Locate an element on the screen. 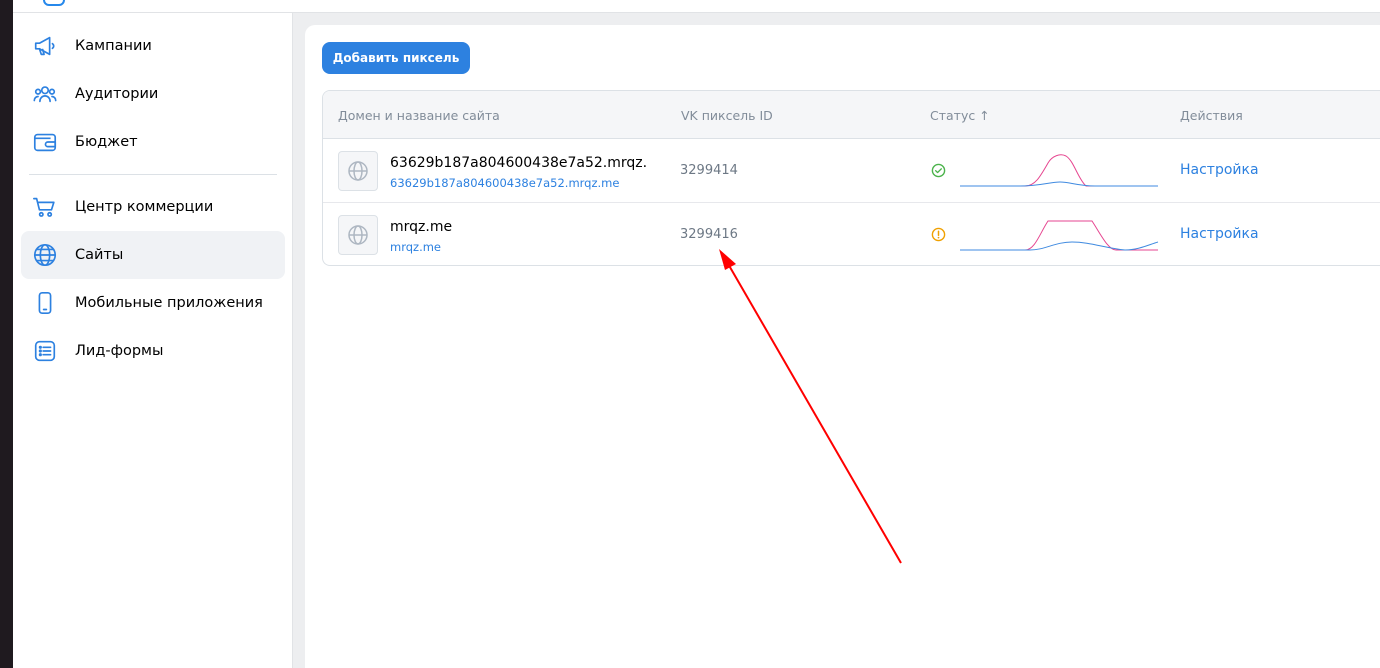 This screenshot has width=1380, height=668. sidebar-item-audiences: Аудитории is located at coordinates (153, 94).